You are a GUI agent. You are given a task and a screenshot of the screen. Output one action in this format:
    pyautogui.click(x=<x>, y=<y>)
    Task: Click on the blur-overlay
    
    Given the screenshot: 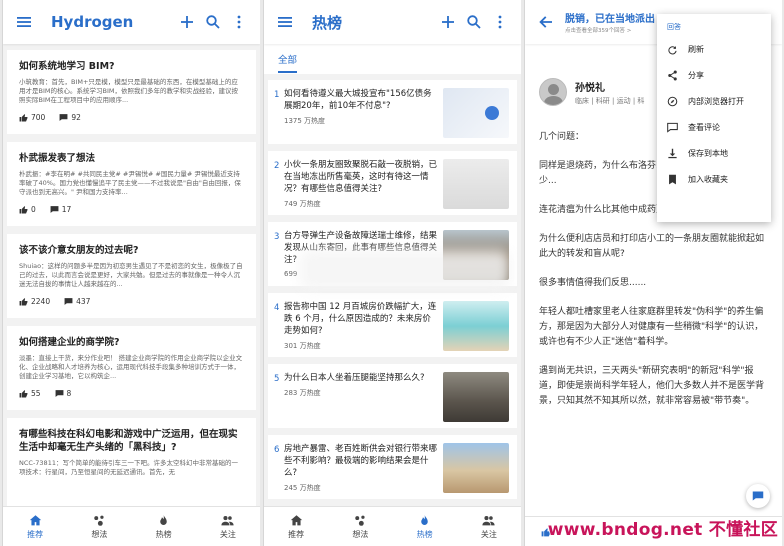 What is the action you would take?
    pyautogui.click(x=405, y=270)
    